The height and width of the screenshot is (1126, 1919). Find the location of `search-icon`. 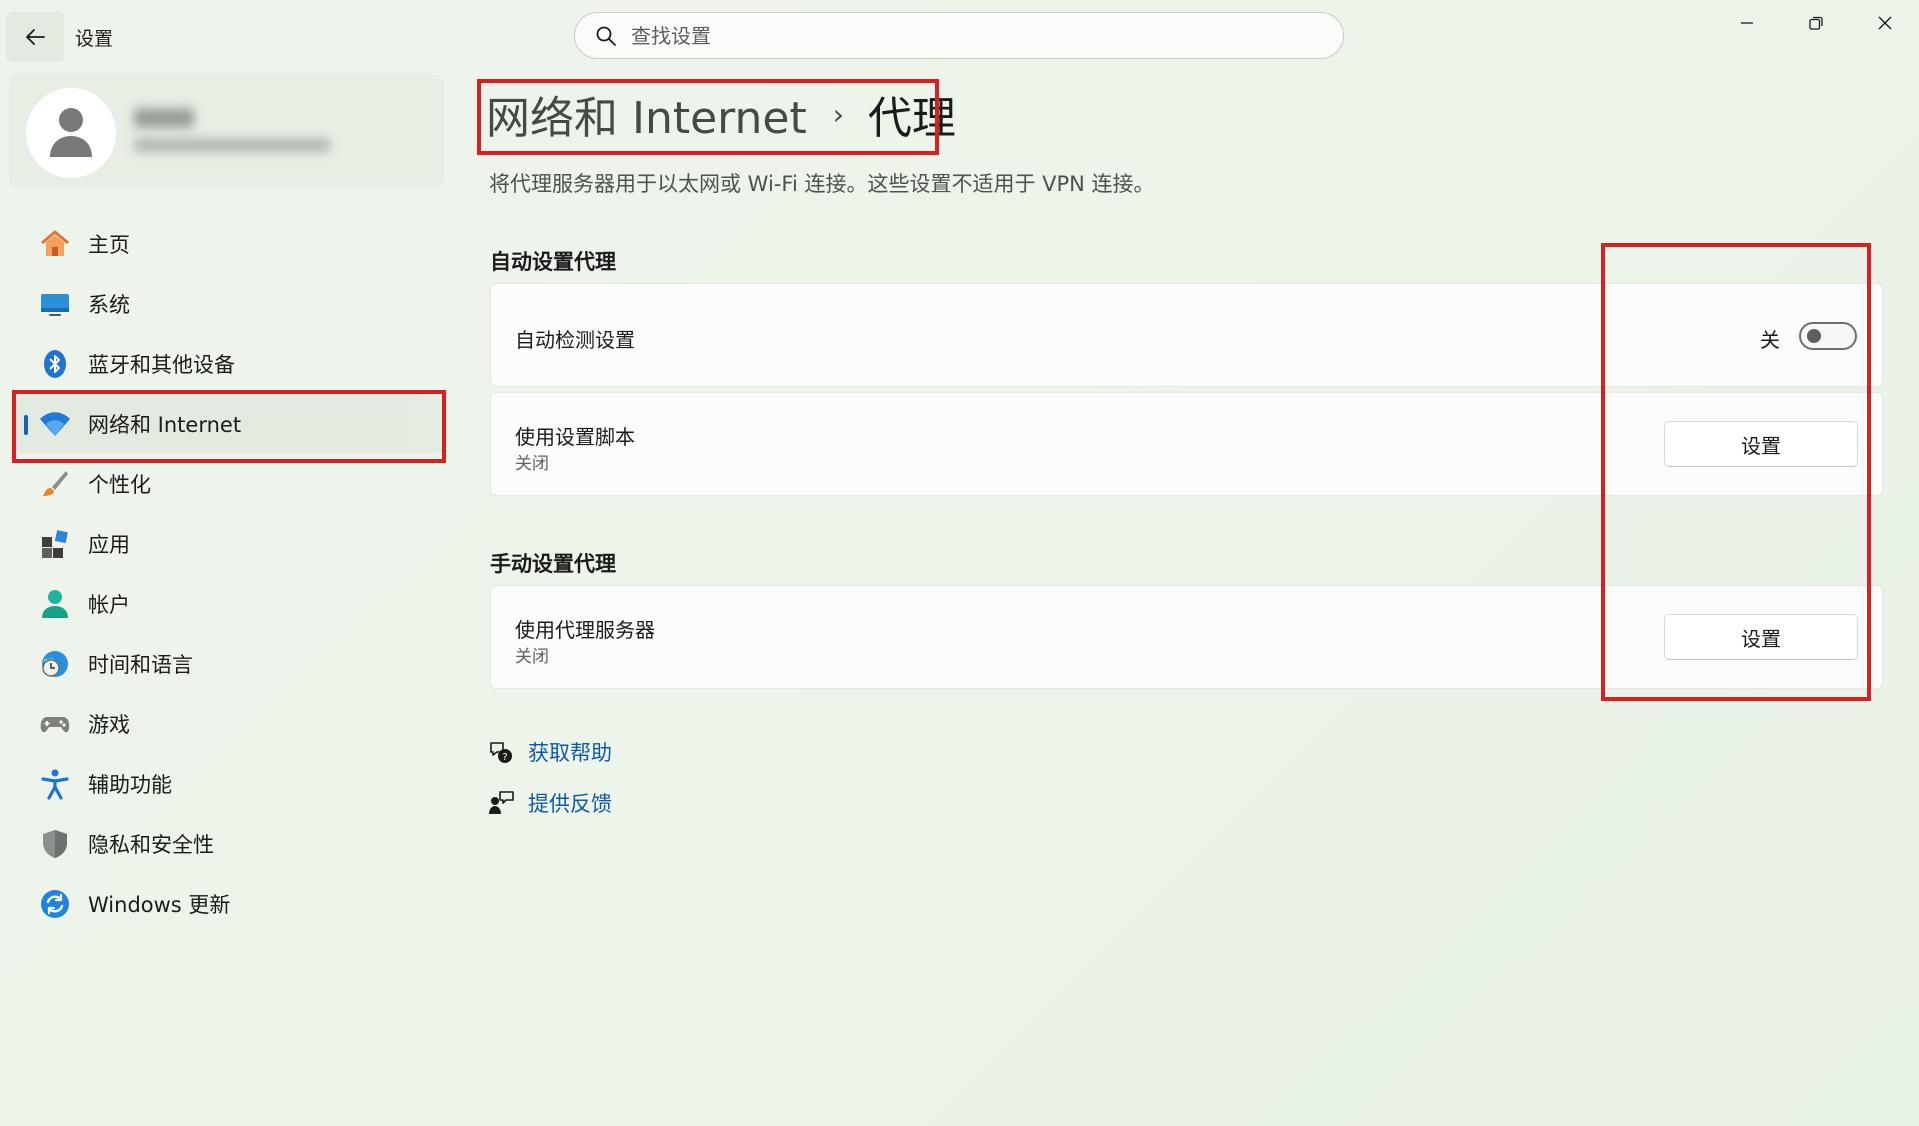

search-icon is located at coordinates (606, 36).